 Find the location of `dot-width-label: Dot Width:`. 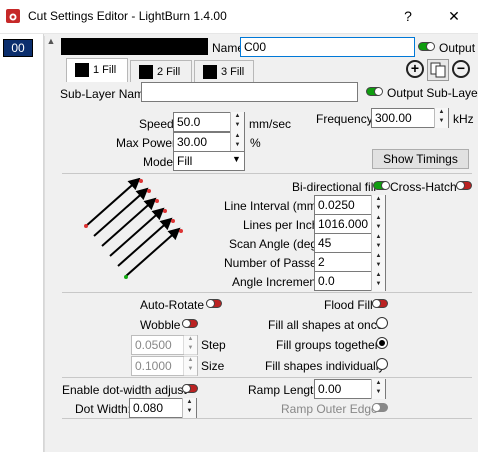

dot-width-label: Dot Width: is located at coordinates (103, 409).